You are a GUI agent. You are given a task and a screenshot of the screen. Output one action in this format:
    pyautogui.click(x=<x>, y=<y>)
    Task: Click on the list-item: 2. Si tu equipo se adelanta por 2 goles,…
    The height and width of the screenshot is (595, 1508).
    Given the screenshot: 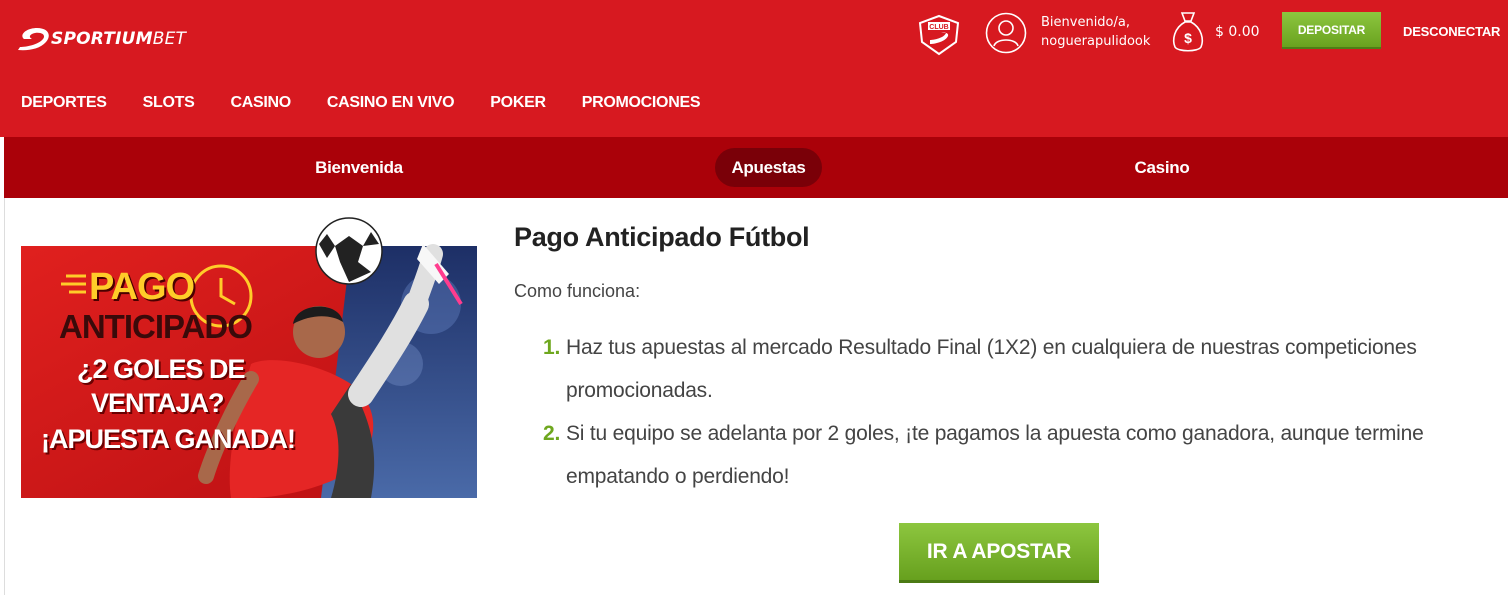 What is the action you would take?
    pyautogui.click(x=1018, y=455)
    